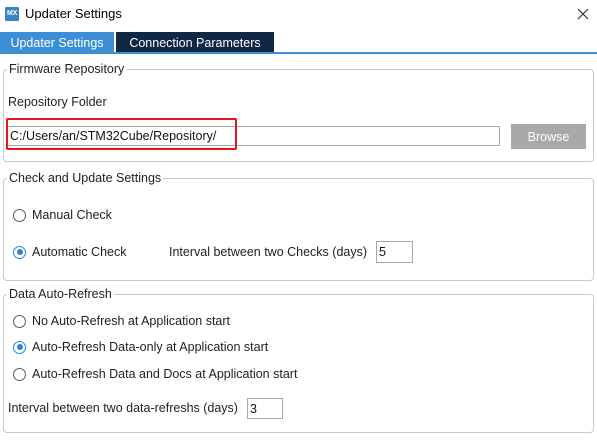 The width and height of the screenshot is (597, 445). Describe the element at coordinates (19, 347) in the screenshot. I see `auto-refresh-data-only-radio-indicator` at that location.